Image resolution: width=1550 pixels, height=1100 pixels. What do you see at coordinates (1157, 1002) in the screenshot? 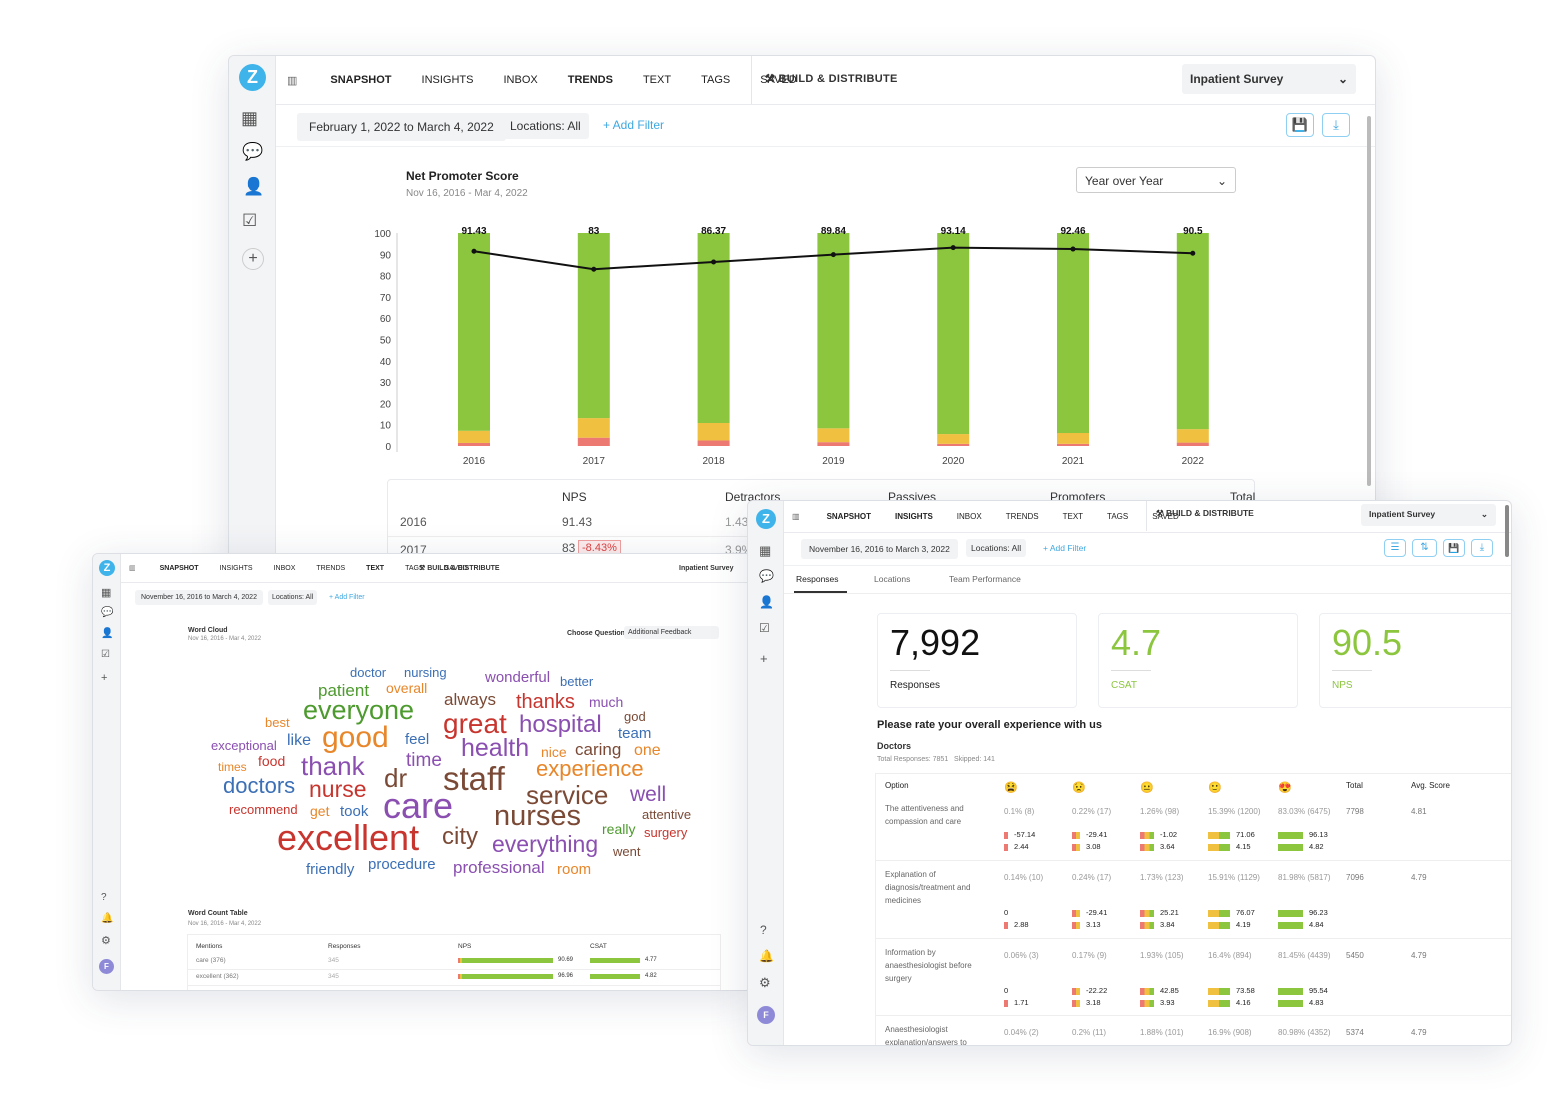
I see `csat-mini-bar: 3.93` at bounding box center [1157, 1002].